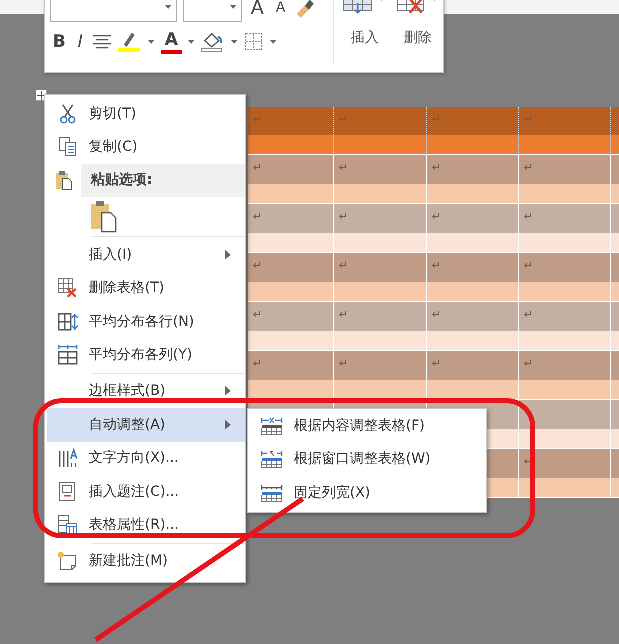 This screenshot has width=619, height=644. I want to click on grow-font-button: A, so click(257, 9).